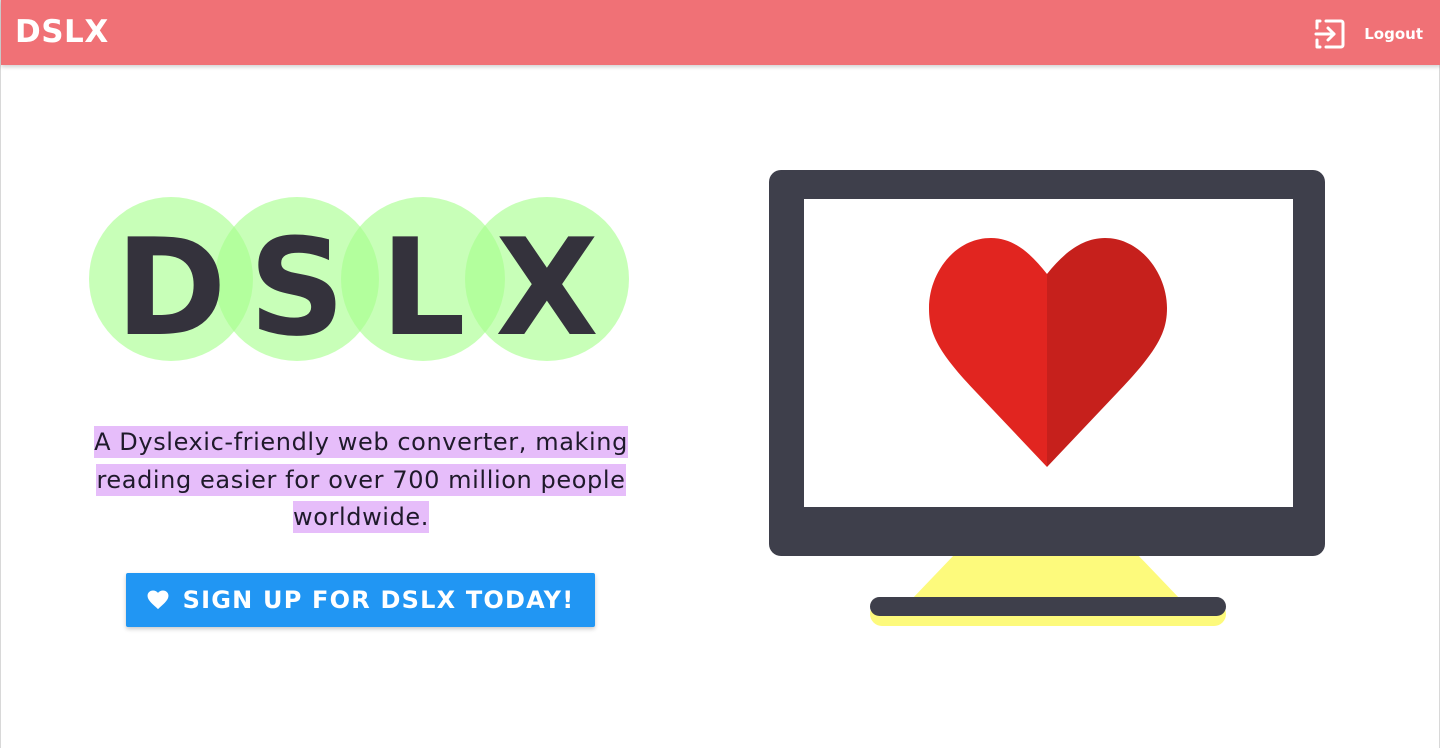 The height and width of the screenshot is (748, 1440). Describe the element at coordinates (158, 600) in the screenshot. I see `heart-icon` at that location.